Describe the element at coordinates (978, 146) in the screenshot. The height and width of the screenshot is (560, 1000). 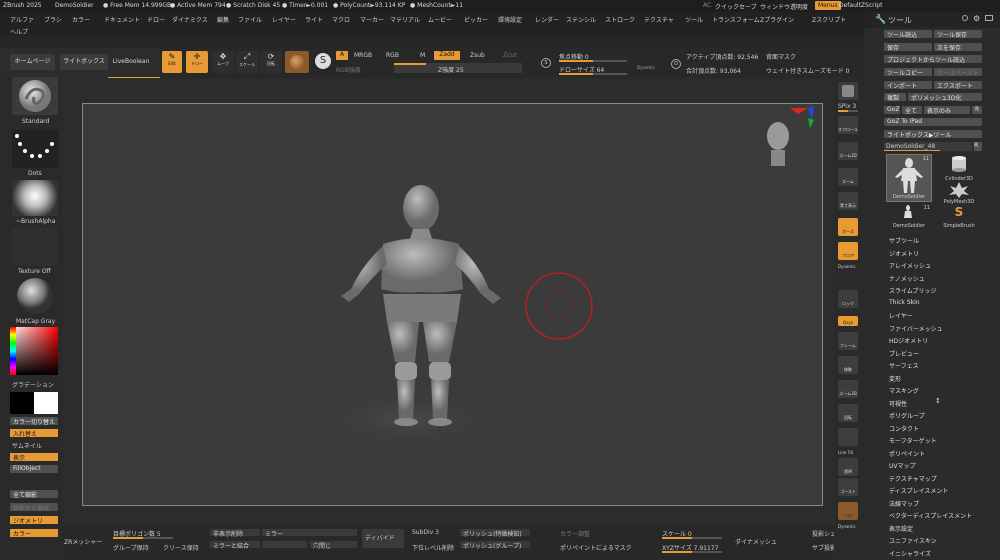
I see `current-tool-r-button: R` at that location.